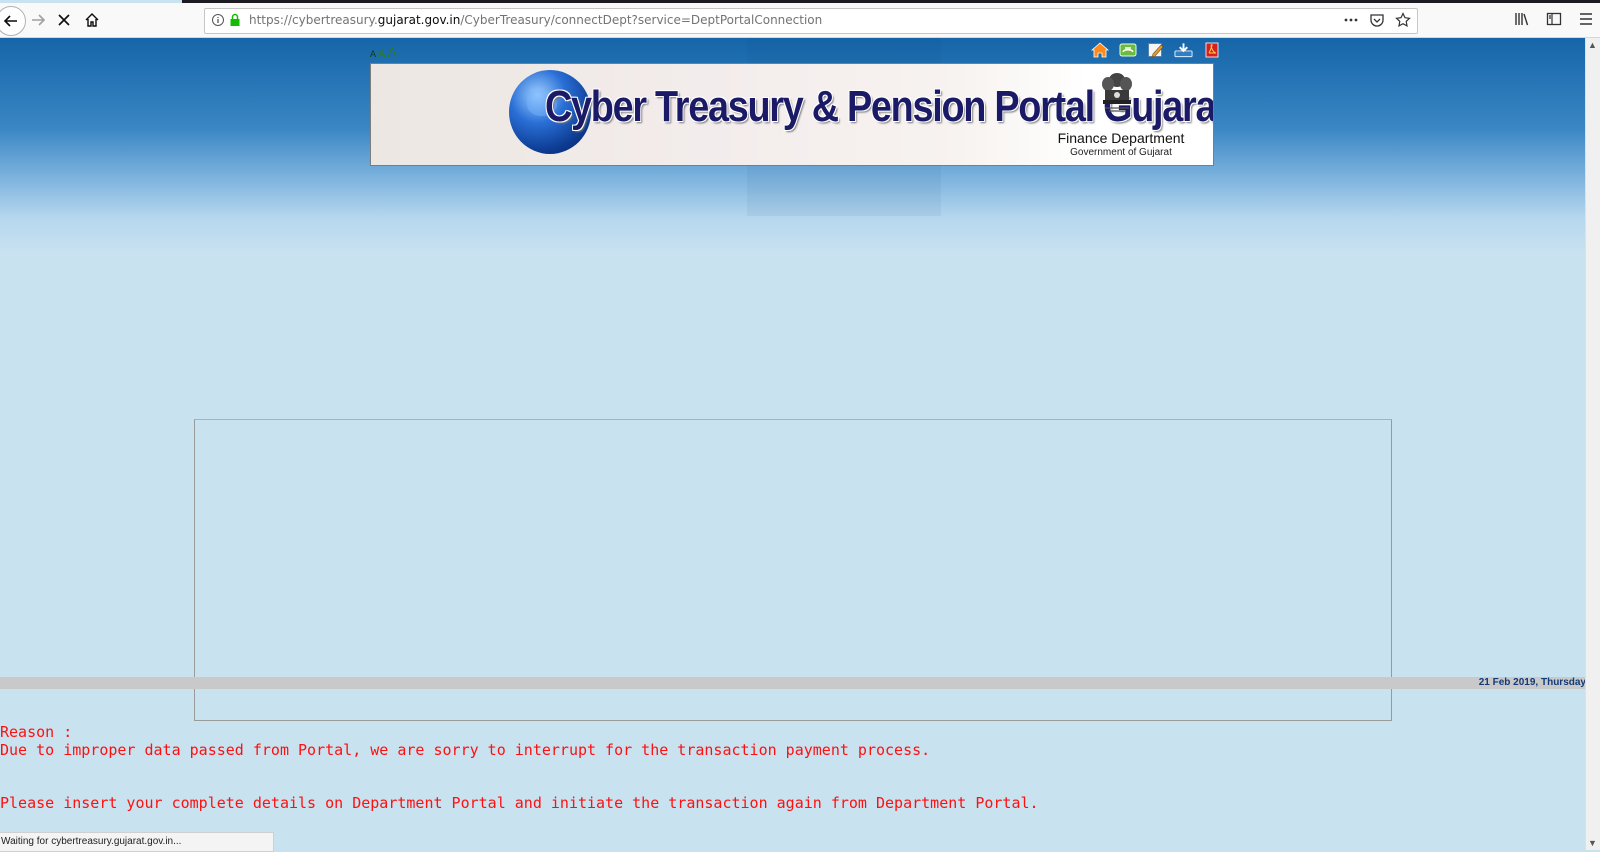 This screenshot has width=1600, height=852. I want to click on stop-loading-icon, so click(64, 20).